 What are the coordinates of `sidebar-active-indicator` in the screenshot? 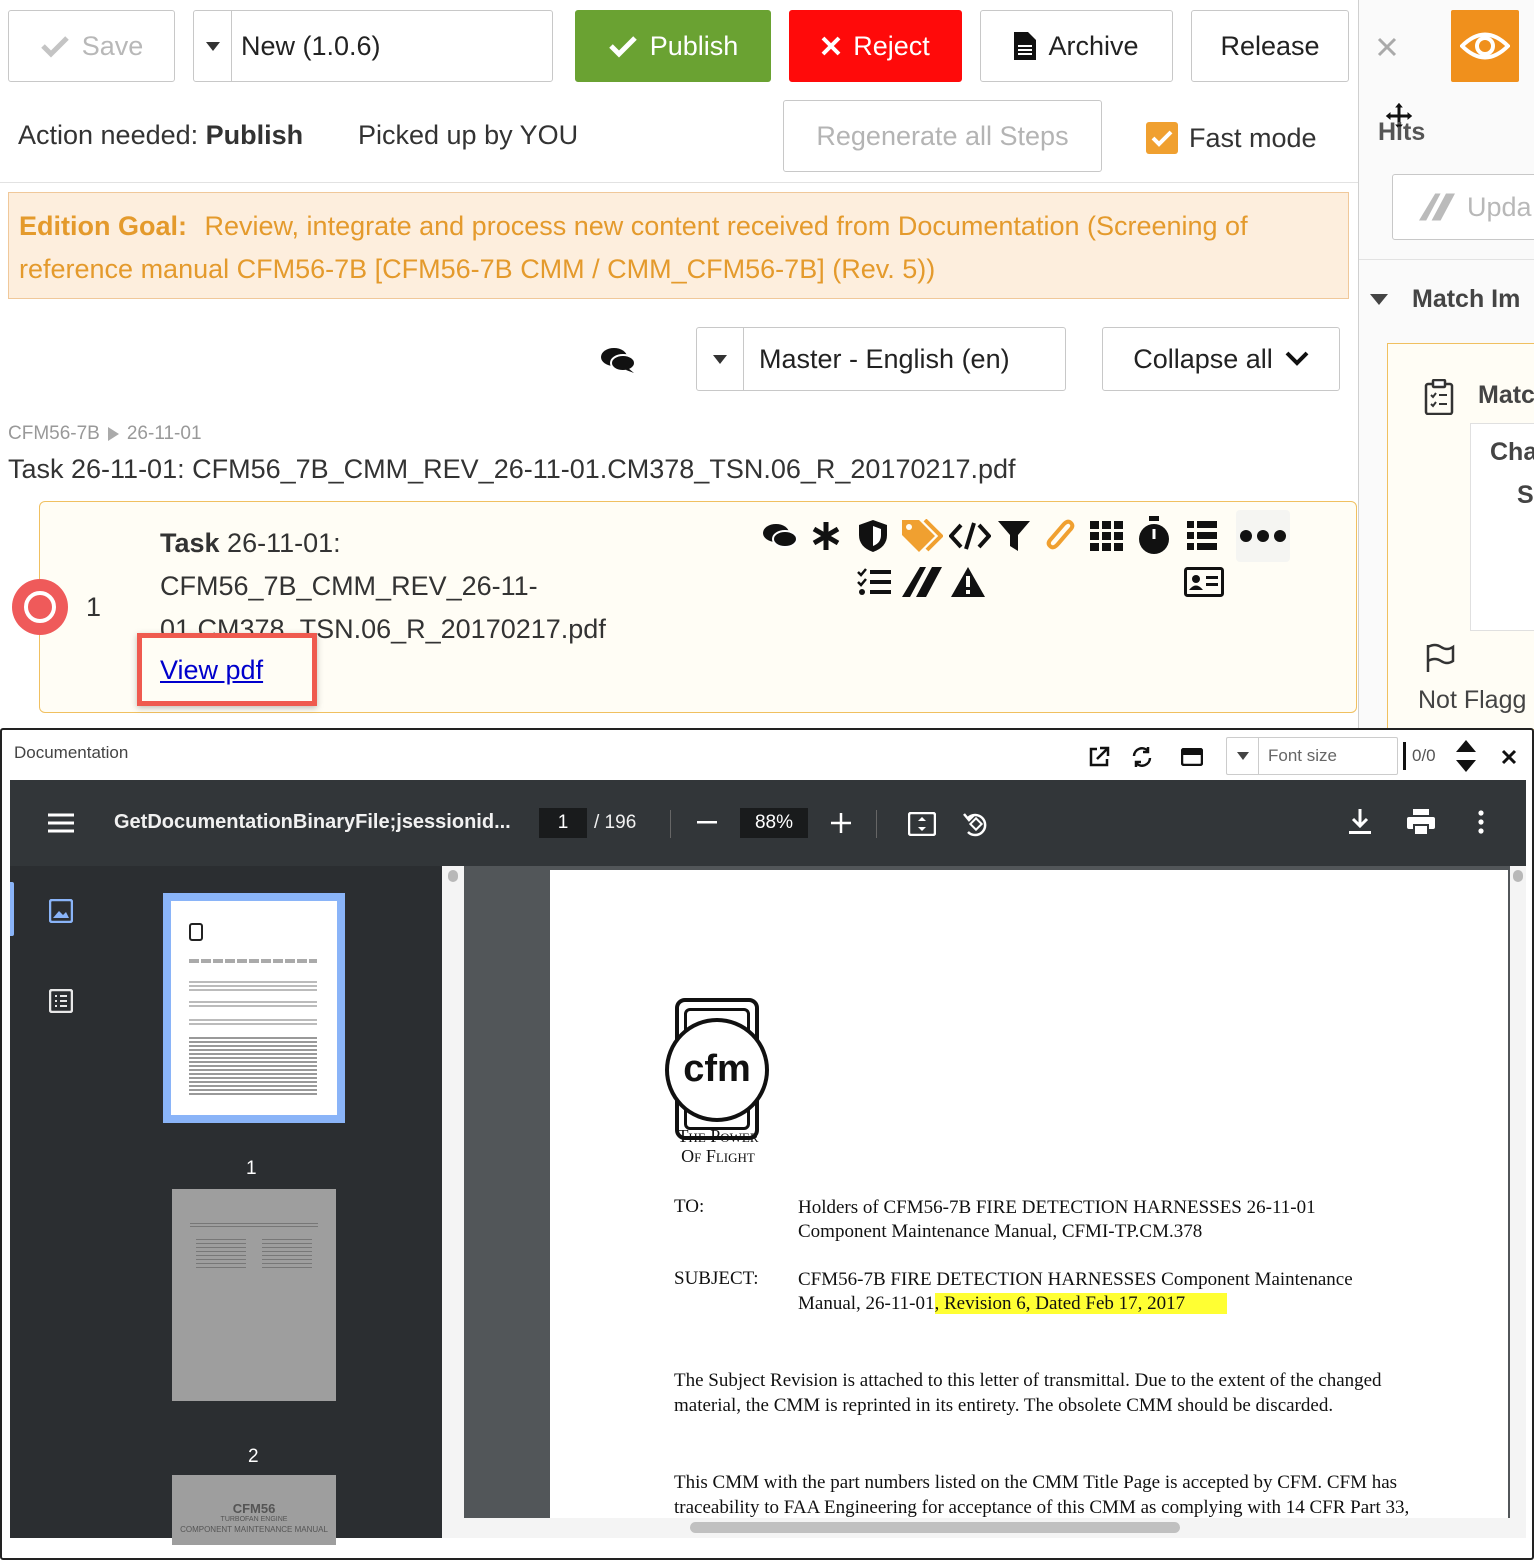 It's located at (12, 909).